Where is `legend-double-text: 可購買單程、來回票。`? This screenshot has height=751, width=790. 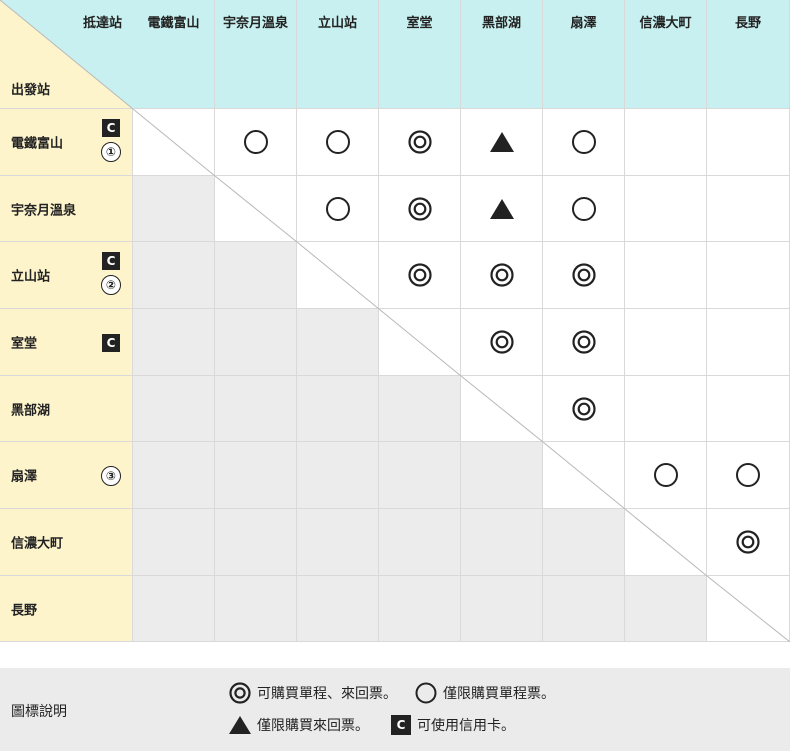 legend-double-text: 可購買單程、來回票。 is located at coordinates (327, 694).